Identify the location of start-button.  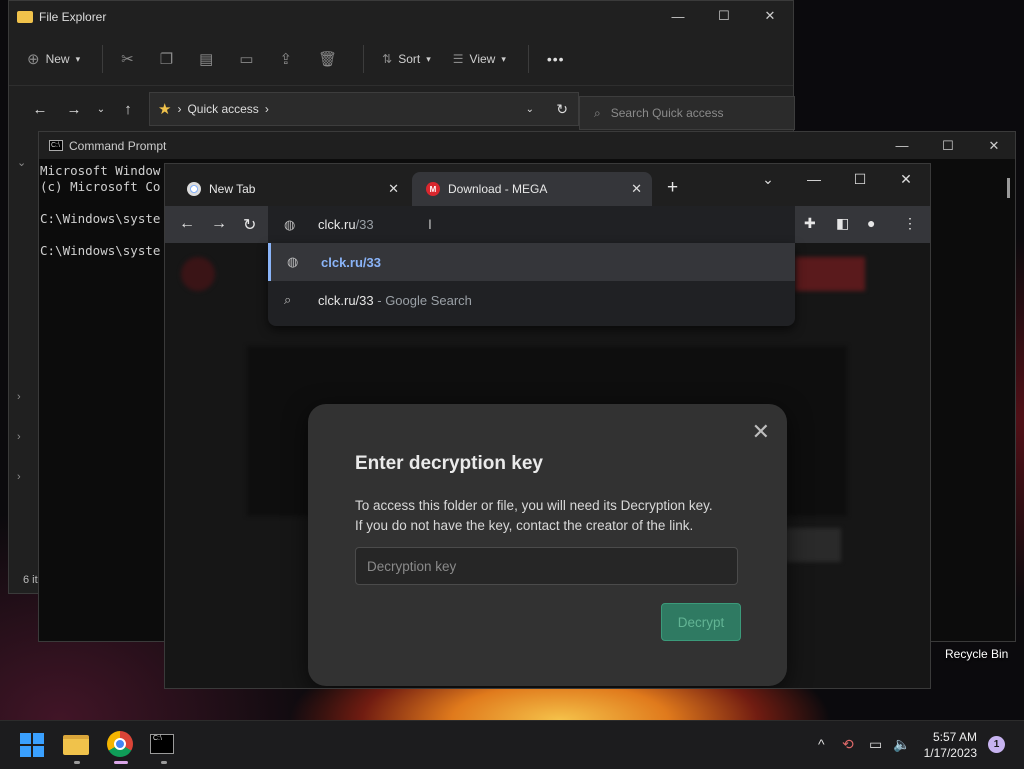
(34, 745).